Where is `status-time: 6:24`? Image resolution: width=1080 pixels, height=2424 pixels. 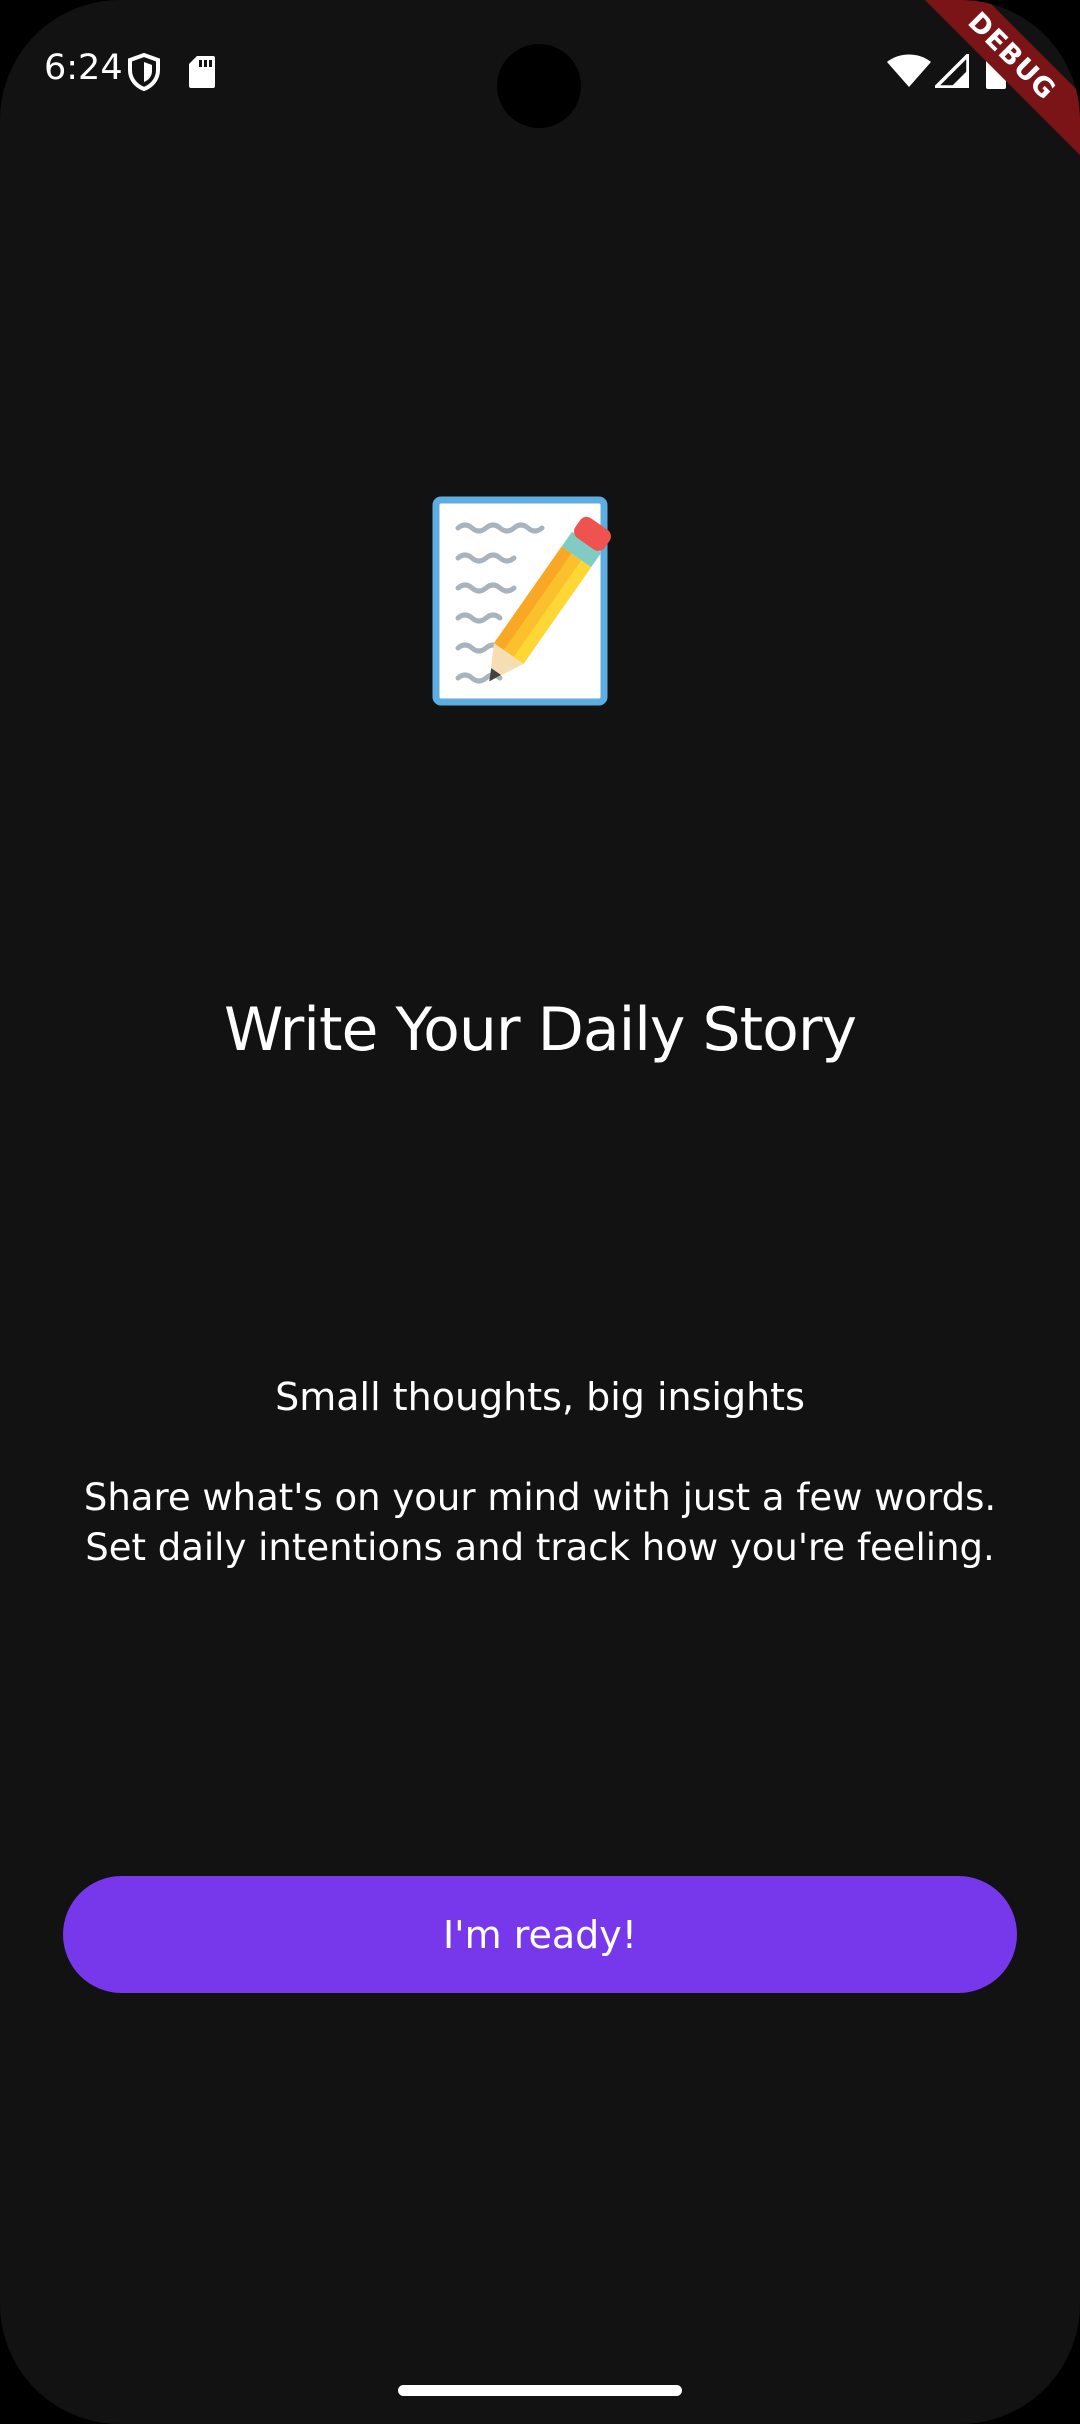
status-time: 6:24 is located at coordinates (83, 68).